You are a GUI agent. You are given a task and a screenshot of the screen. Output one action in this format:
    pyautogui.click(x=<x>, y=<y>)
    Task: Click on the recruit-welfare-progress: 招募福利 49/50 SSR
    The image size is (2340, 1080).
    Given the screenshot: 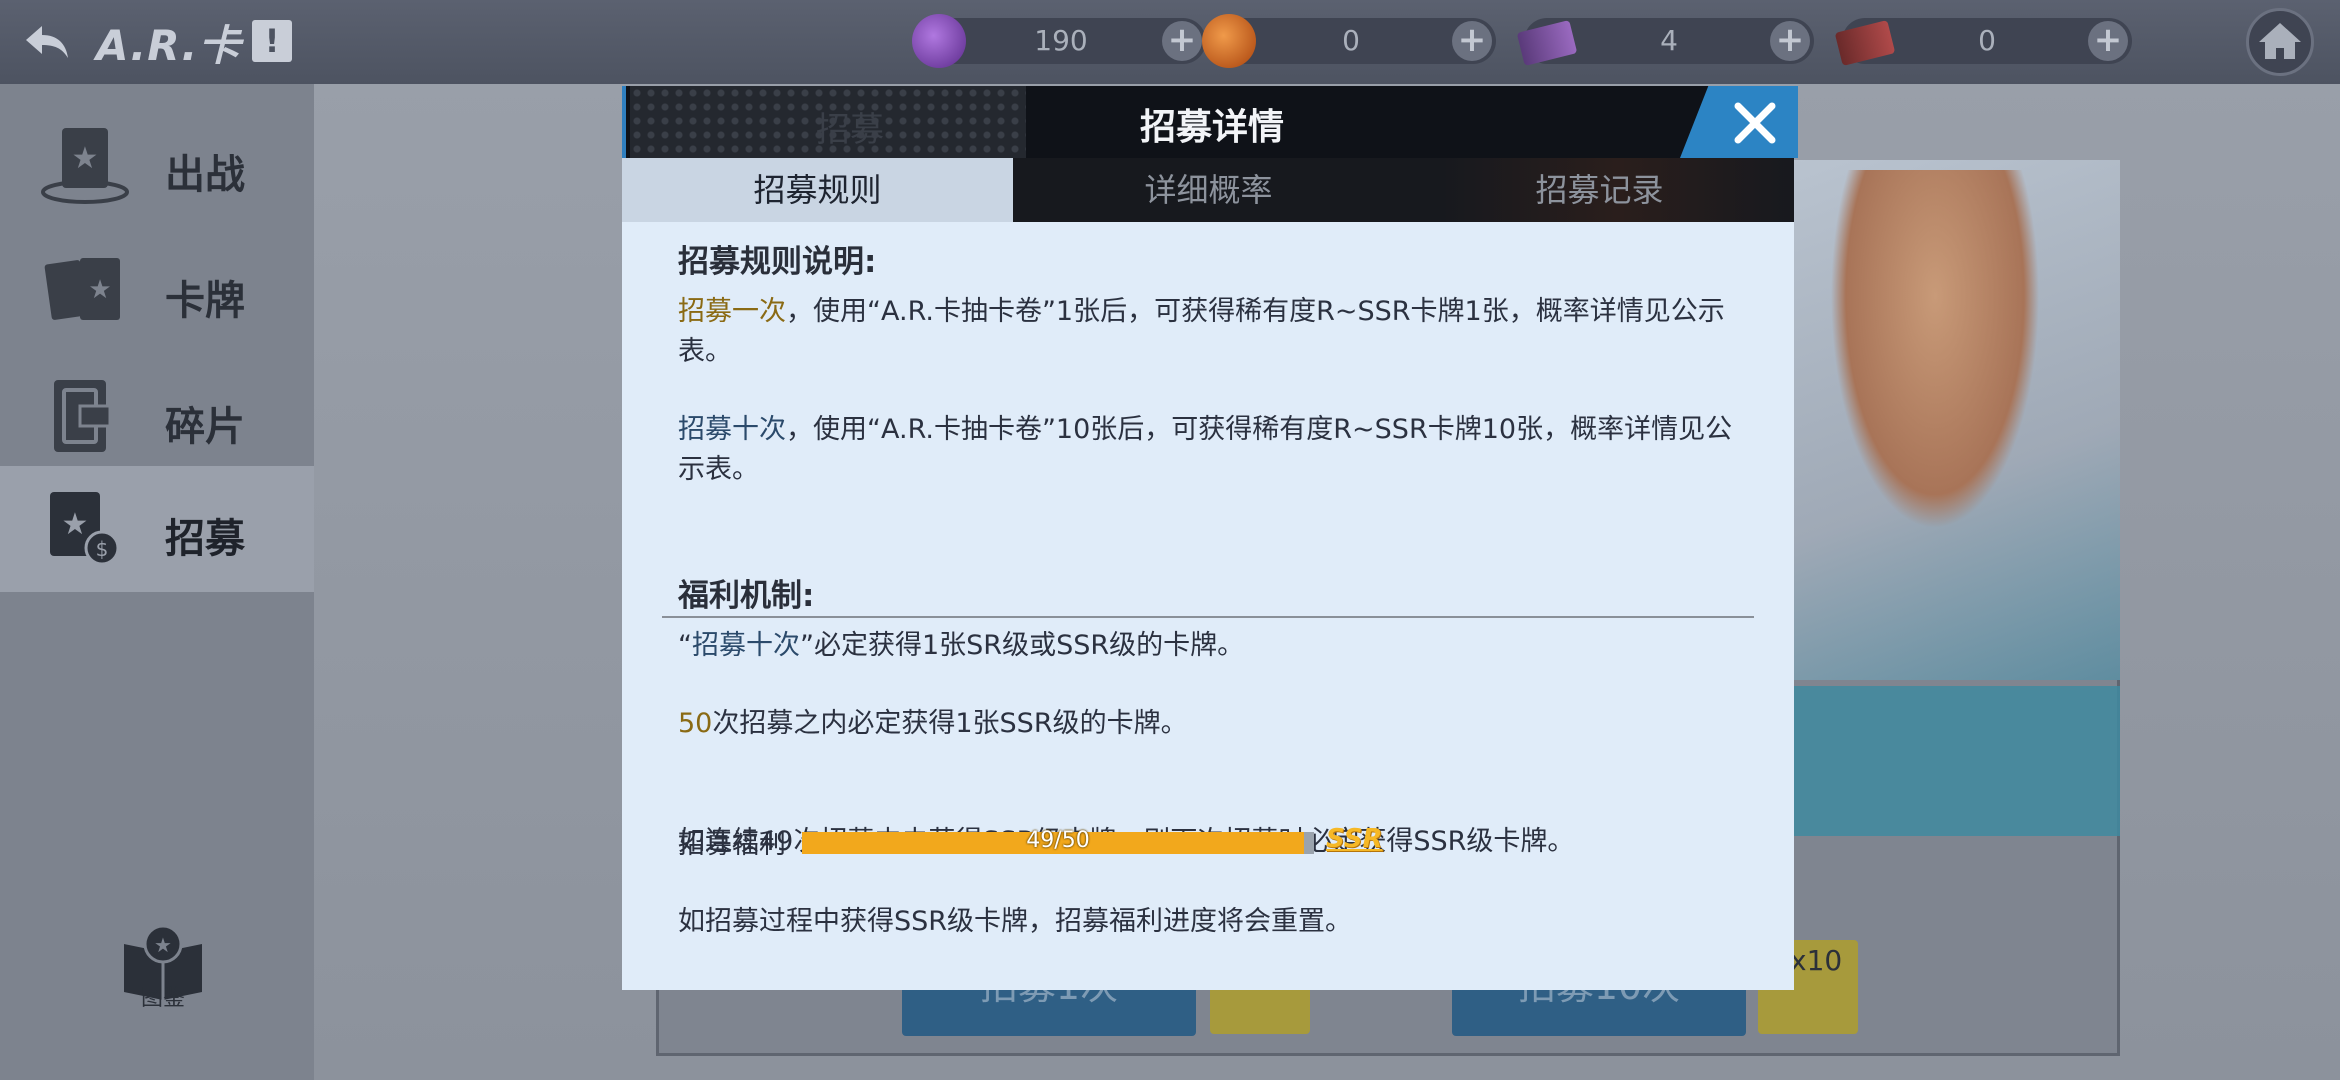 What is the action you would take?
    pyautogui.click(x=1058, y=844)
    